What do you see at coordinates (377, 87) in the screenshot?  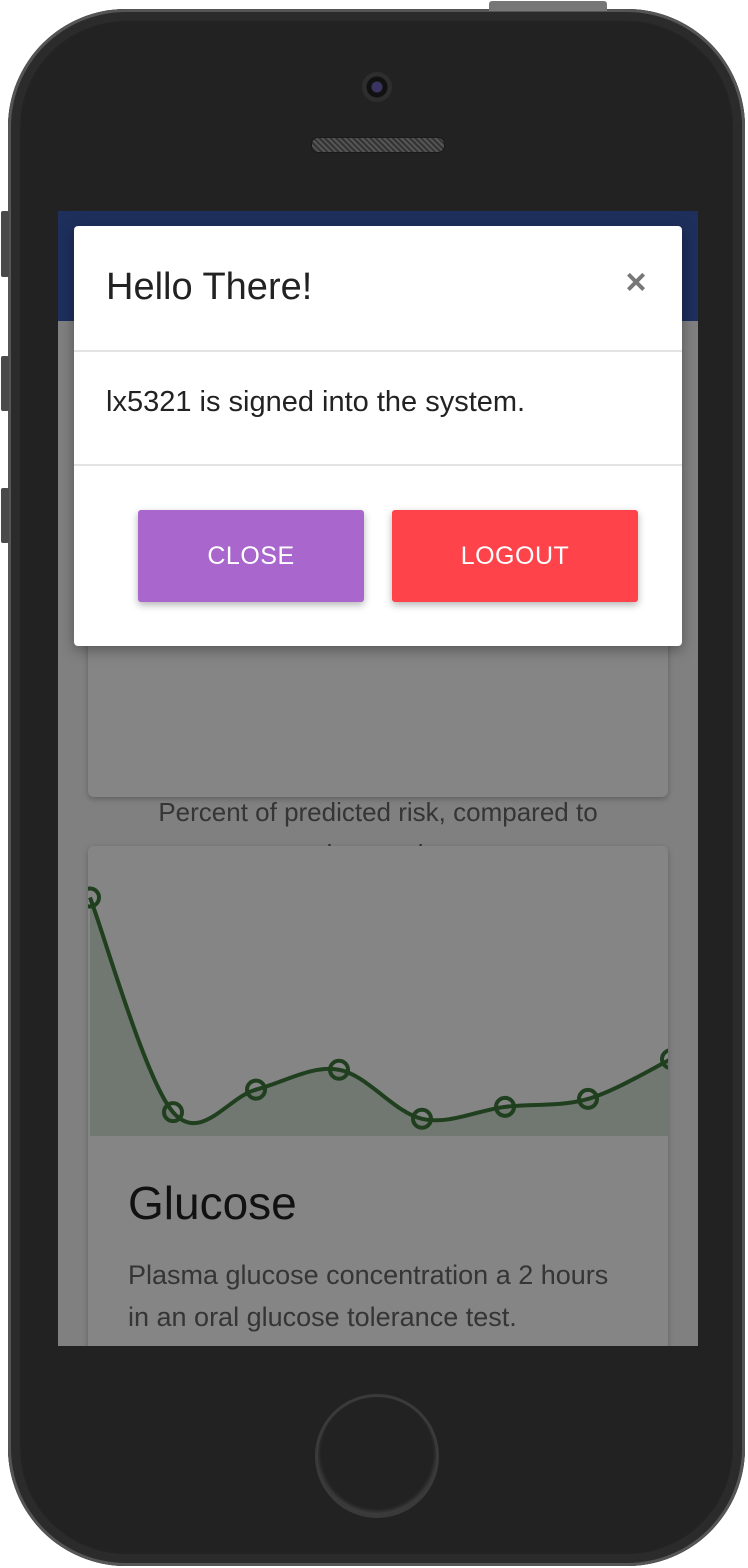 I see `camera-icon` at bounding box center [377, 87].